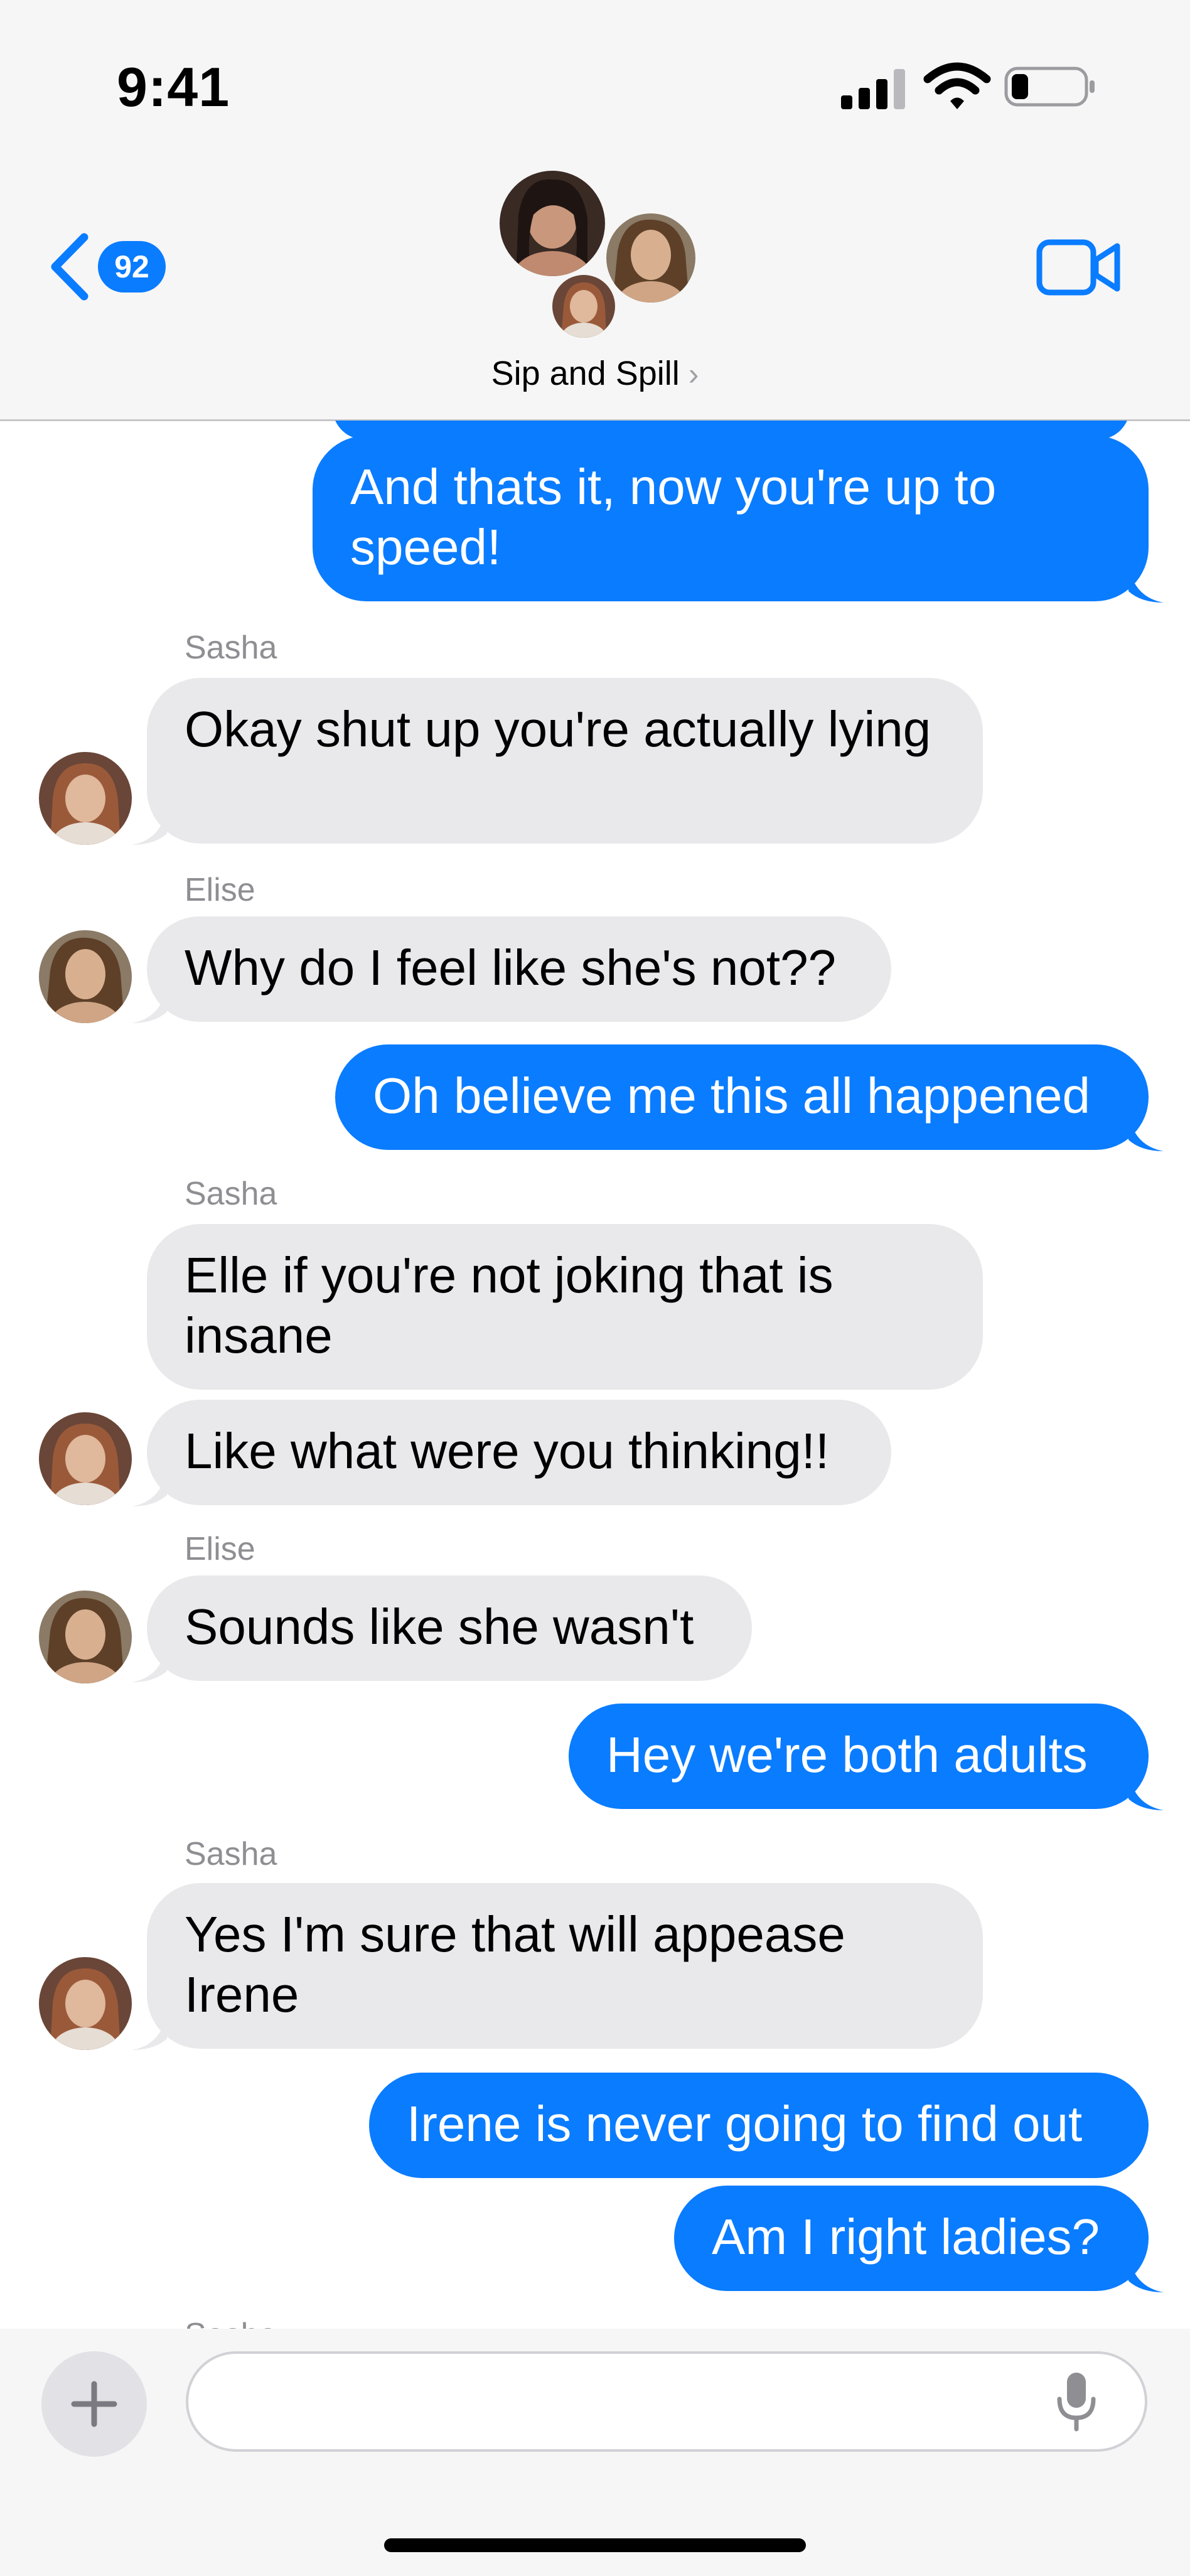 This screenshot has height=2576, width=1190. Describe the element at coordinates (595, 2545) in the screenshot. I see `home-indicator` at that location.